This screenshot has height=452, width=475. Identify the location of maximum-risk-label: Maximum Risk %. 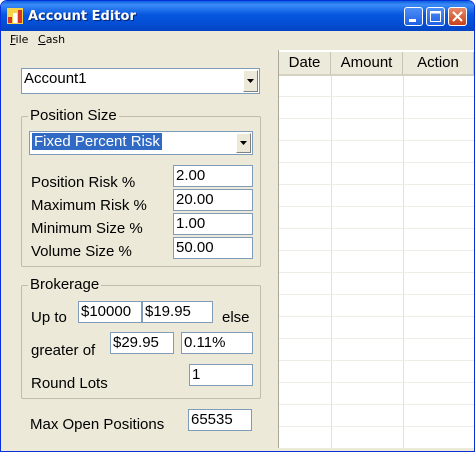
(89, 205).